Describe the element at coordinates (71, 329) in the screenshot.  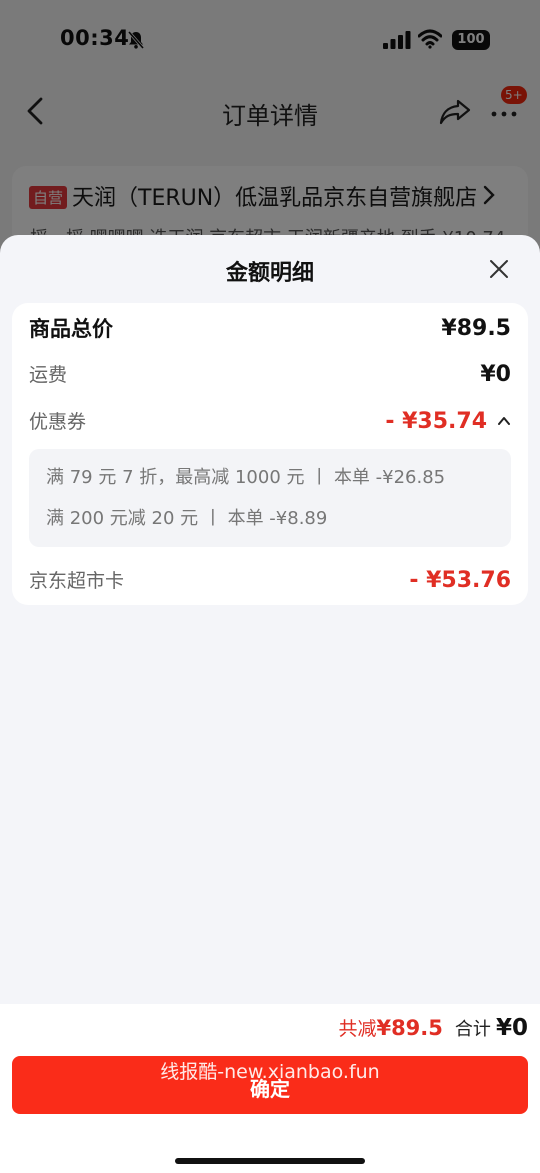
I see `goods-total-label: 商品总价` at that location.